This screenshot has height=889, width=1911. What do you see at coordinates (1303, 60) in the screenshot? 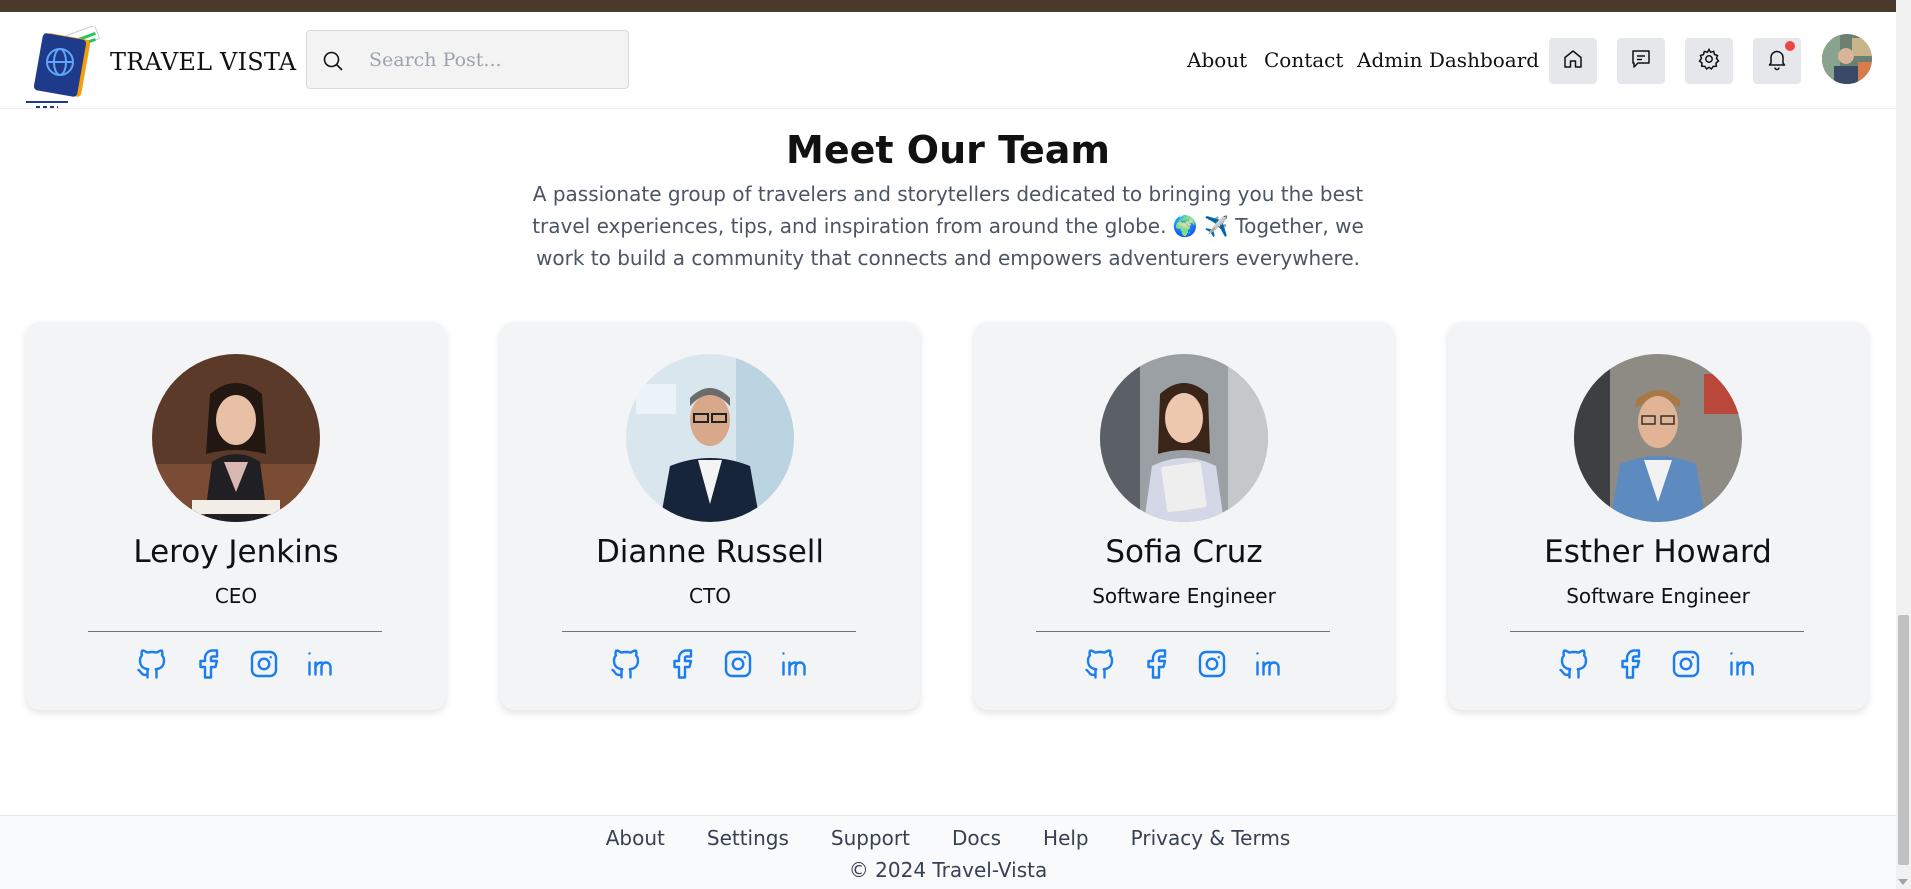
I see `nav-contact-link: Contact` at bounding box center [1303, 60].